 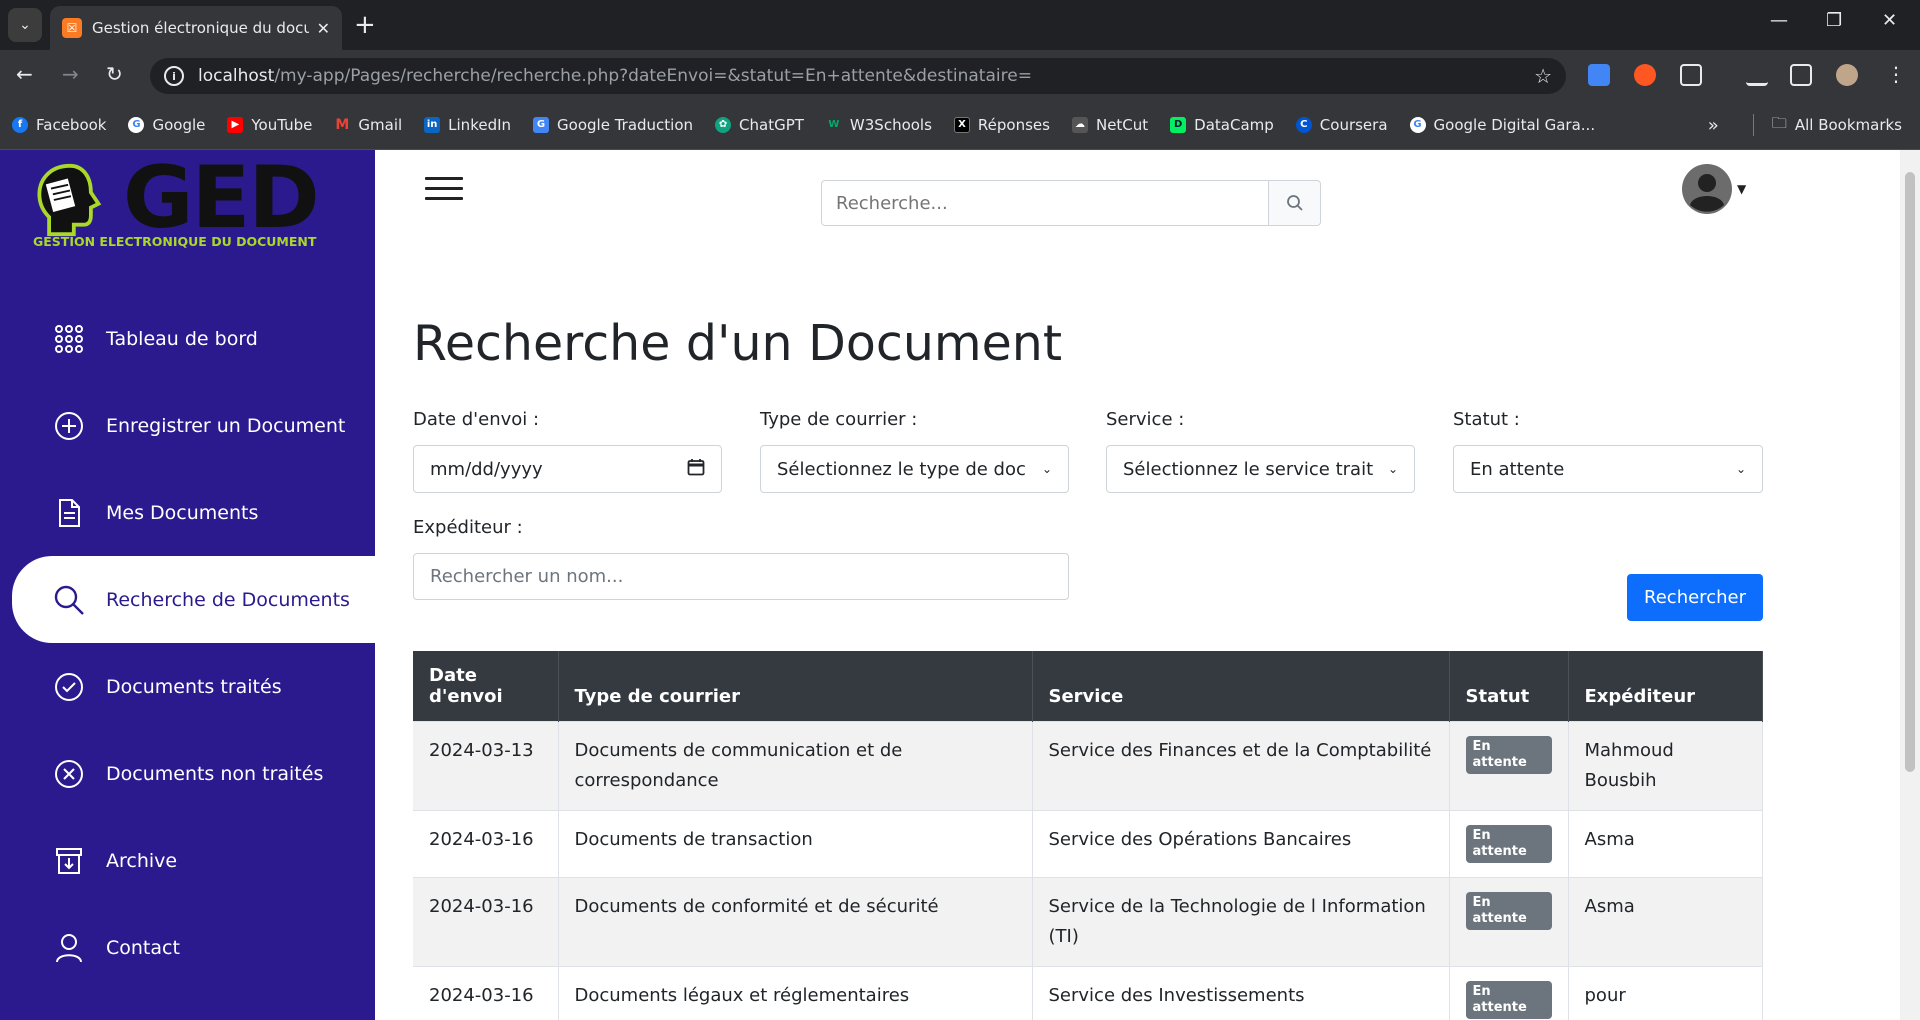 What do you see at coordinates (795, 922) in the screenshot?
I see `cell-type: Documents de conformité et de sécurité` at bounding box center [795, 922].